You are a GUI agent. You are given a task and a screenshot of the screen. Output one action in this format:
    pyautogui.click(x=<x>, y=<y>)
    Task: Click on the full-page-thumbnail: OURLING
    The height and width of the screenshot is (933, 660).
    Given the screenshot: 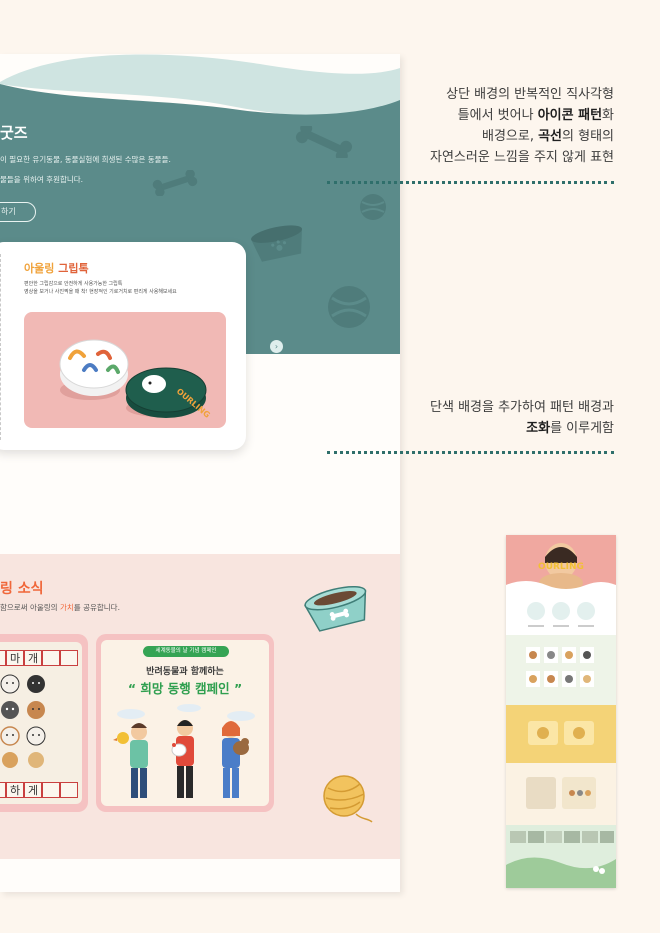 What is the action you would take?
    pyautogui.click(x=561, y=711)
    